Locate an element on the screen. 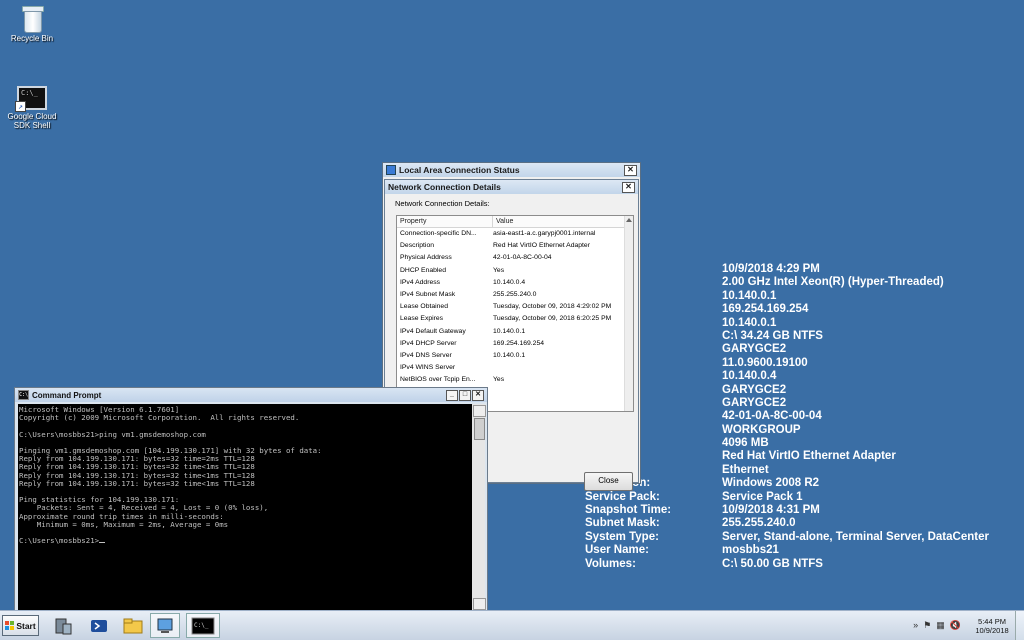 The width and height of the screenshot is (1024, 640). bginfo-value: 10.140.0.4 is located at coordinates (749, 376).